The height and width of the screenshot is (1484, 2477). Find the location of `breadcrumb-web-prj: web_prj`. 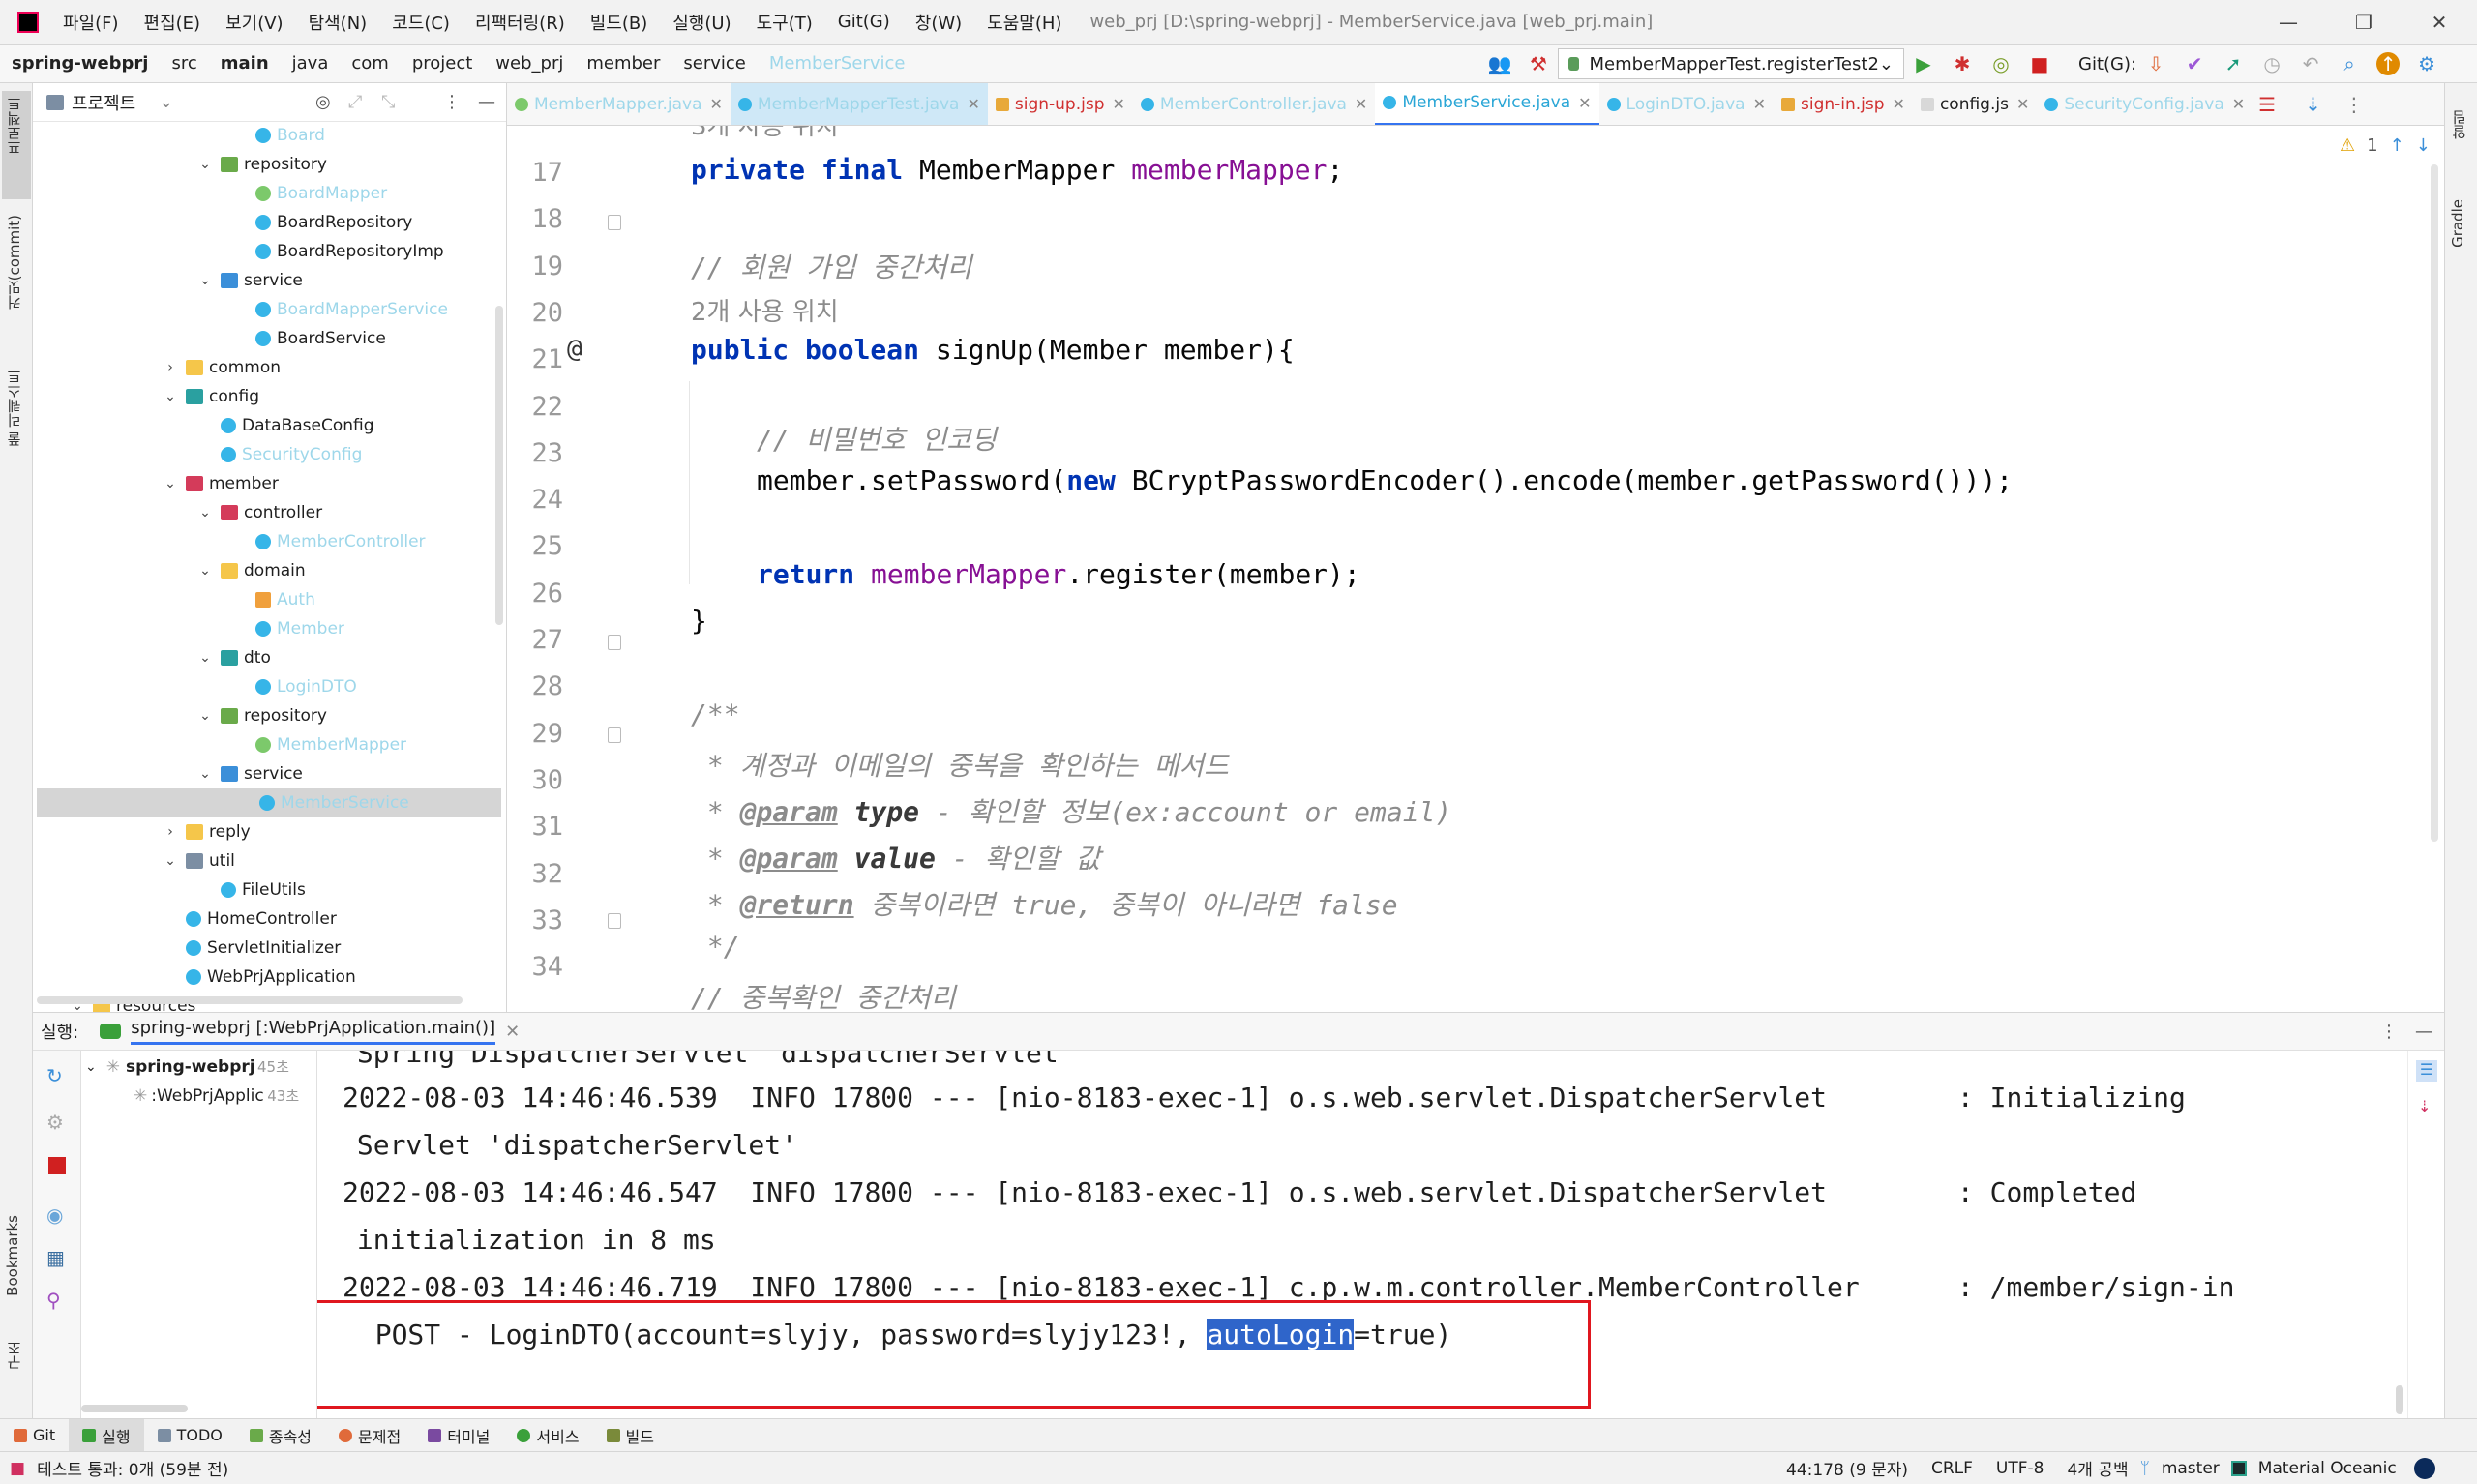

breadcrumb-web-prj: web_prj is located at coordinates (529, 63).